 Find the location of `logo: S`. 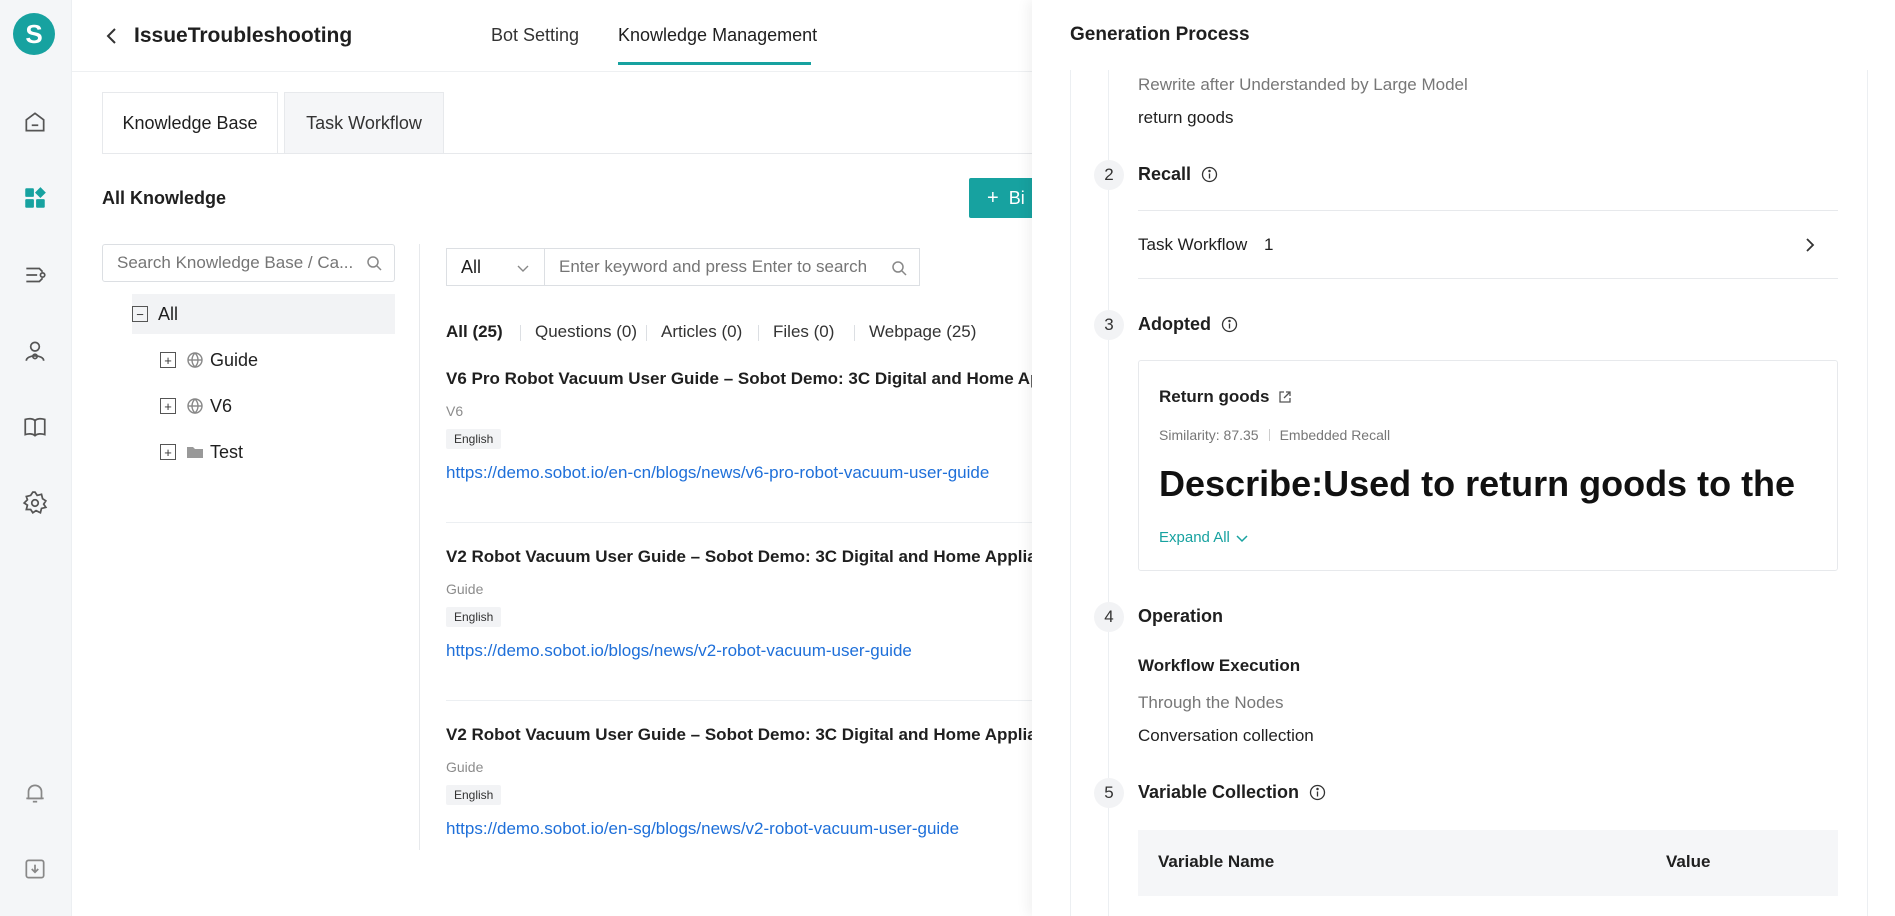

logo: S is located at coordinates (34, 34).